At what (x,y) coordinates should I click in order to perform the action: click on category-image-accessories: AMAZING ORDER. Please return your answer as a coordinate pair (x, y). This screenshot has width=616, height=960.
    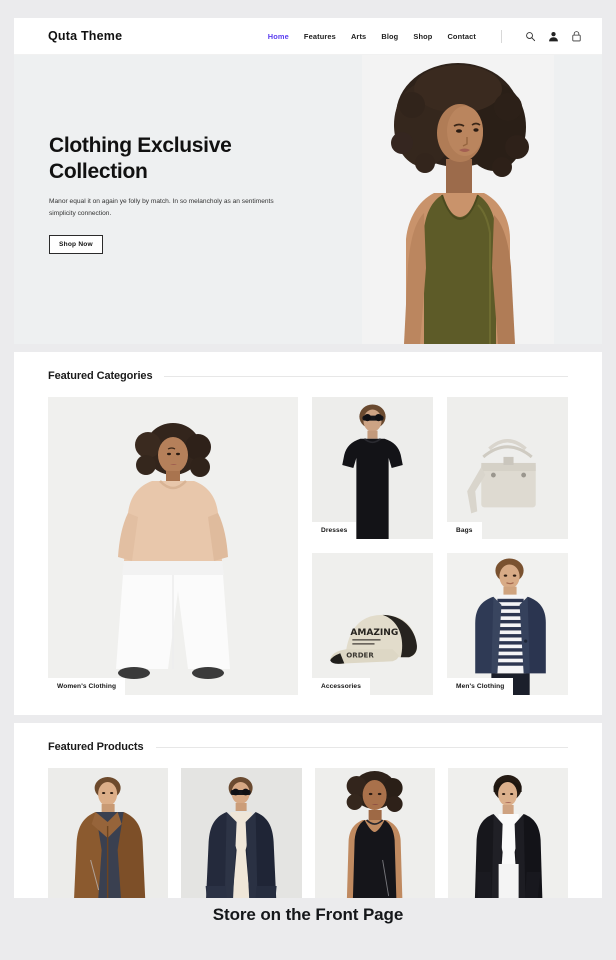
    Looking at the image, I should click on (372, 624).